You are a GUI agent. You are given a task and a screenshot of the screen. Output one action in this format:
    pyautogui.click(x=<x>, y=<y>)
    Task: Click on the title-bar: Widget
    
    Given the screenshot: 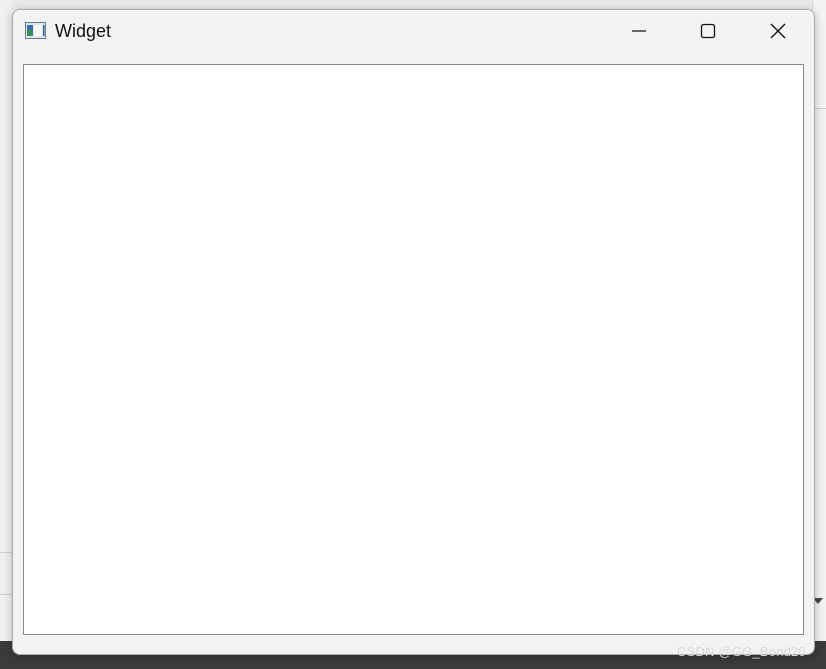 What is the action you would take?
    pyautogui.click(x=413, y=31)
    